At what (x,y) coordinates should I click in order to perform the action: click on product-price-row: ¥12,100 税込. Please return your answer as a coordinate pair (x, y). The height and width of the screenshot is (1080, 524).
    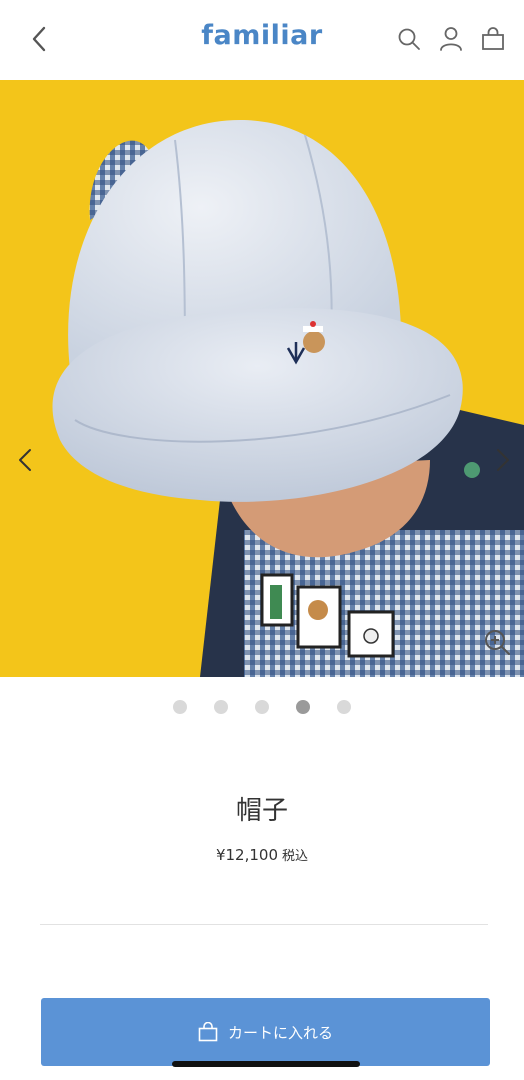
    Looking at the image, I should click on (262, 854).